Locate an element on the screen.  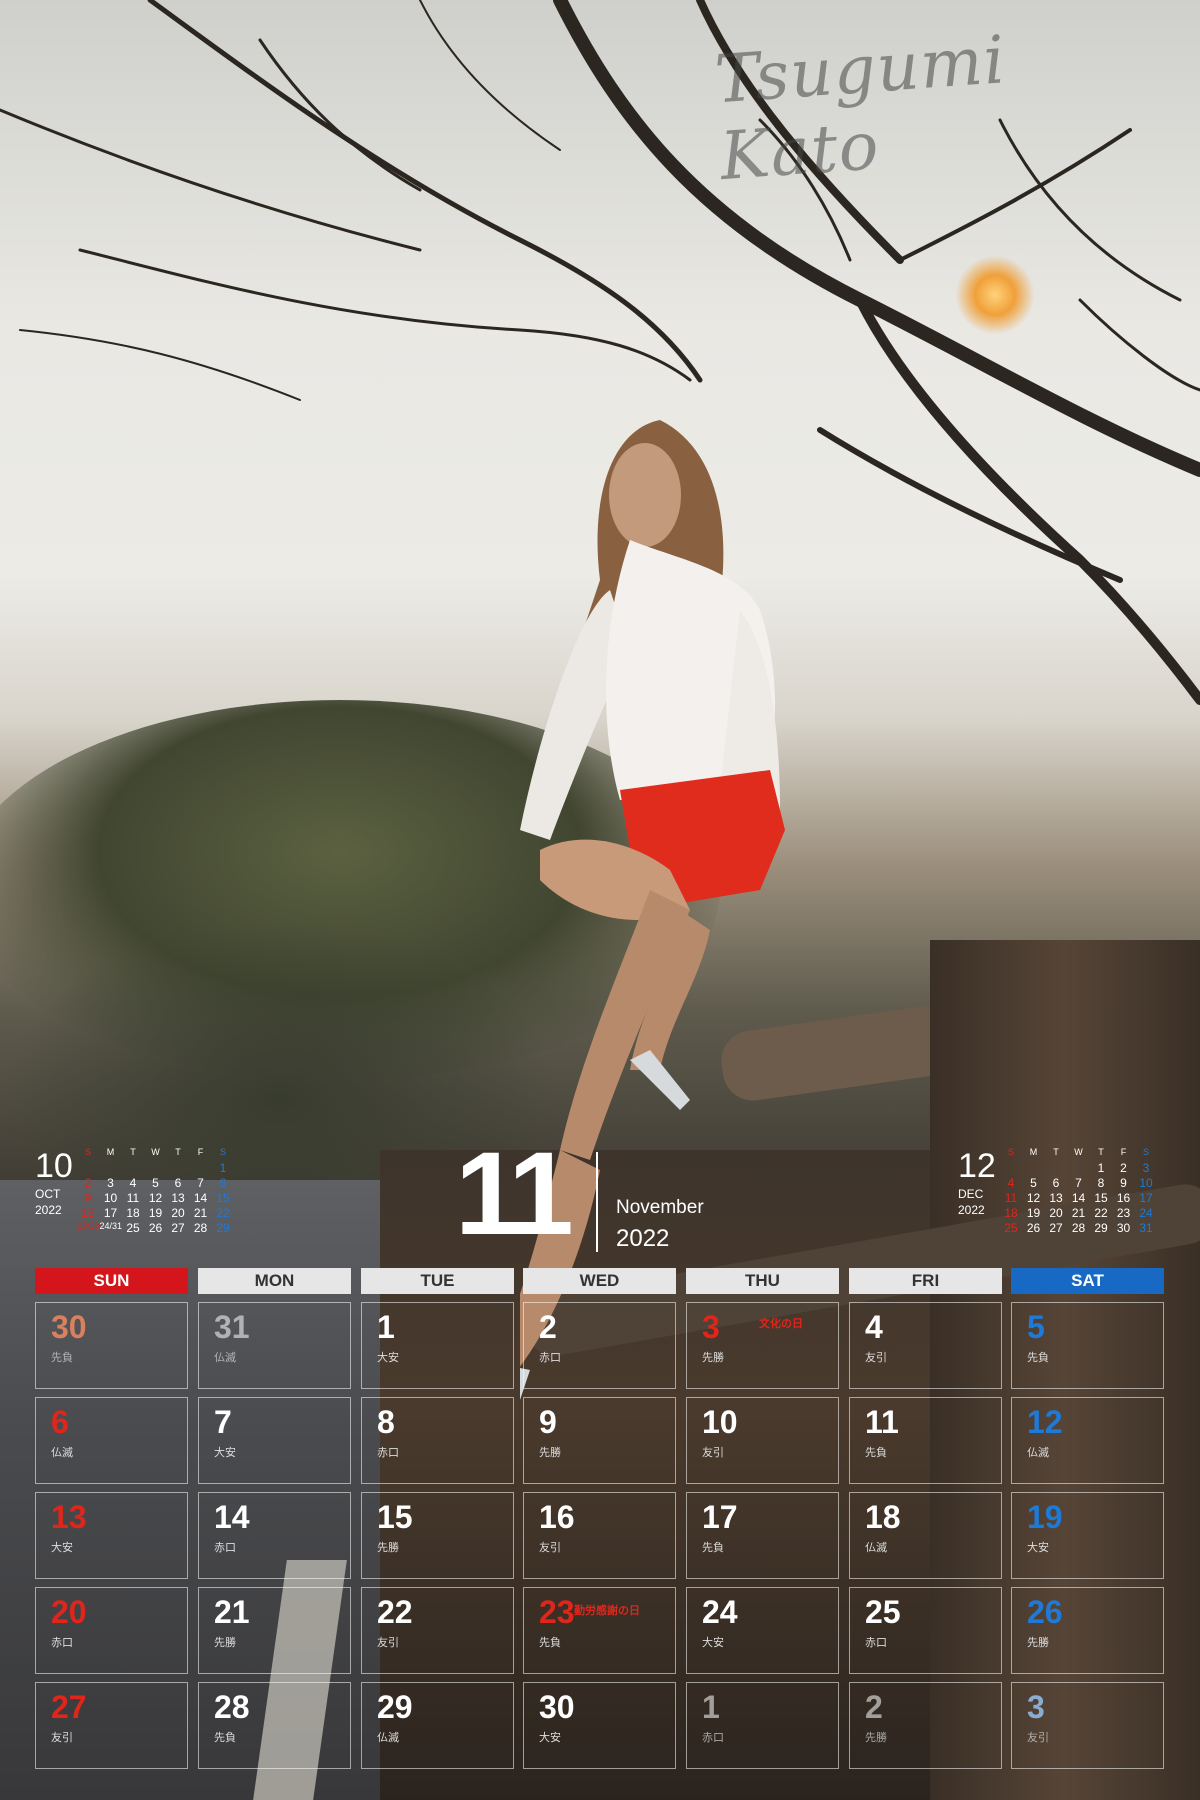
mini-prev-month-abbr: OCT is located at coordinates (48, 1194).